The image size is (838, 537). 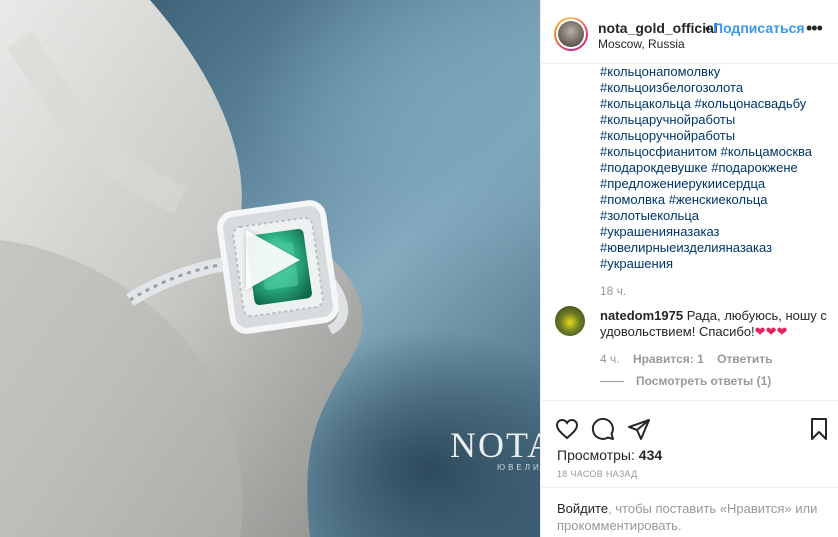 I want to click on play-icon, so click(x=272, y=260).